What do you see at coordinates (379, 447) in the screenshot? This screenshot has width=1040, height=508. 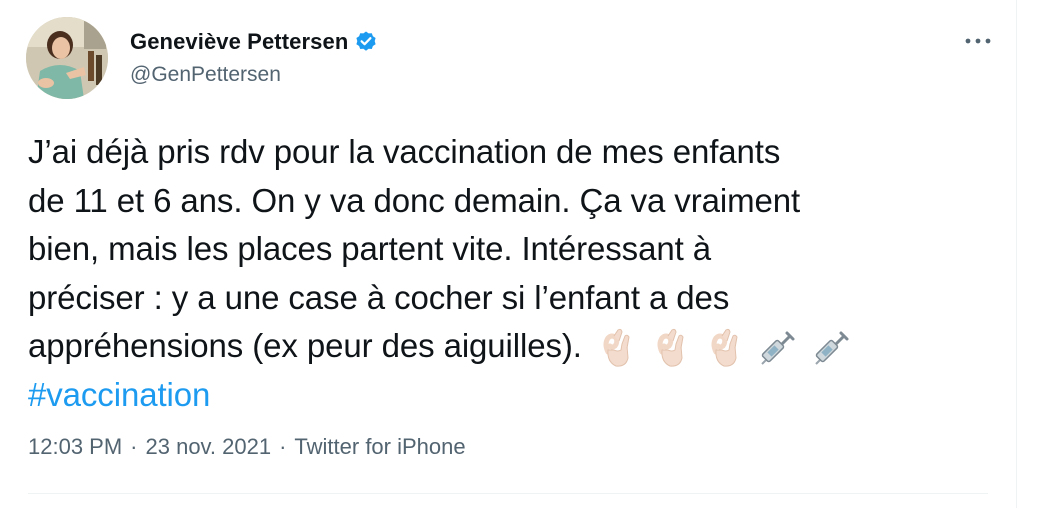 I see `tweet-source: Twitter for iPhone` at bounding box center [379, 447].